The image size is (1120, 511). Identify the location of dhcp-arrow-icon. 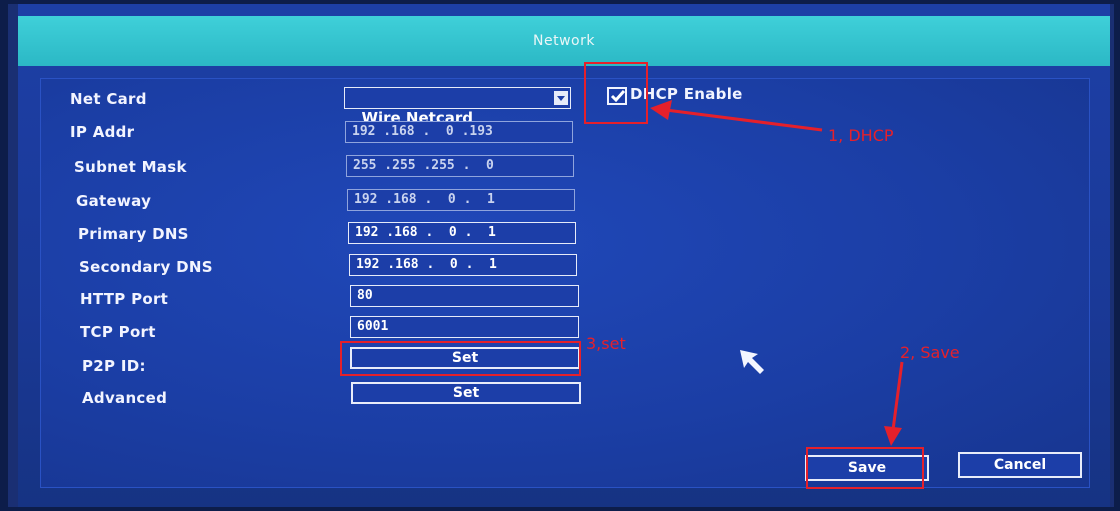
(736, 116).